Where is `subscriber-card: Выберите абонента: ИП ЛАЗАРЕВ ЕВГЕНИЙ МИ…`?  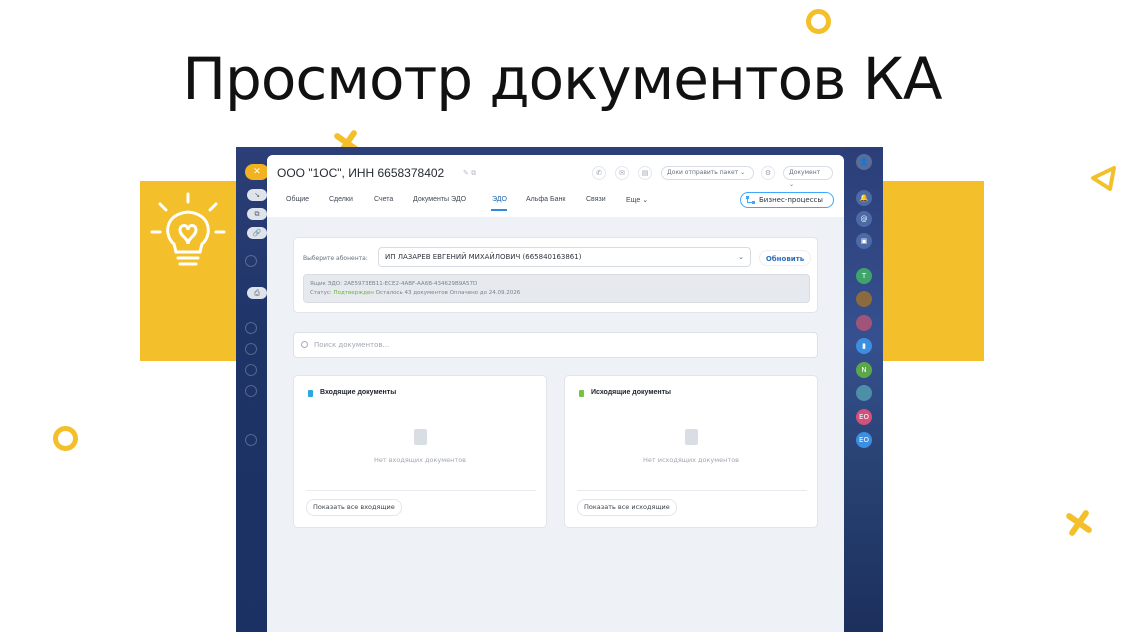
subscriber-card: Выберите абонента: ИП ЛАЗАРЕВ ЕВГЕНИЙ МИ… is located at coordinates (555, 275).